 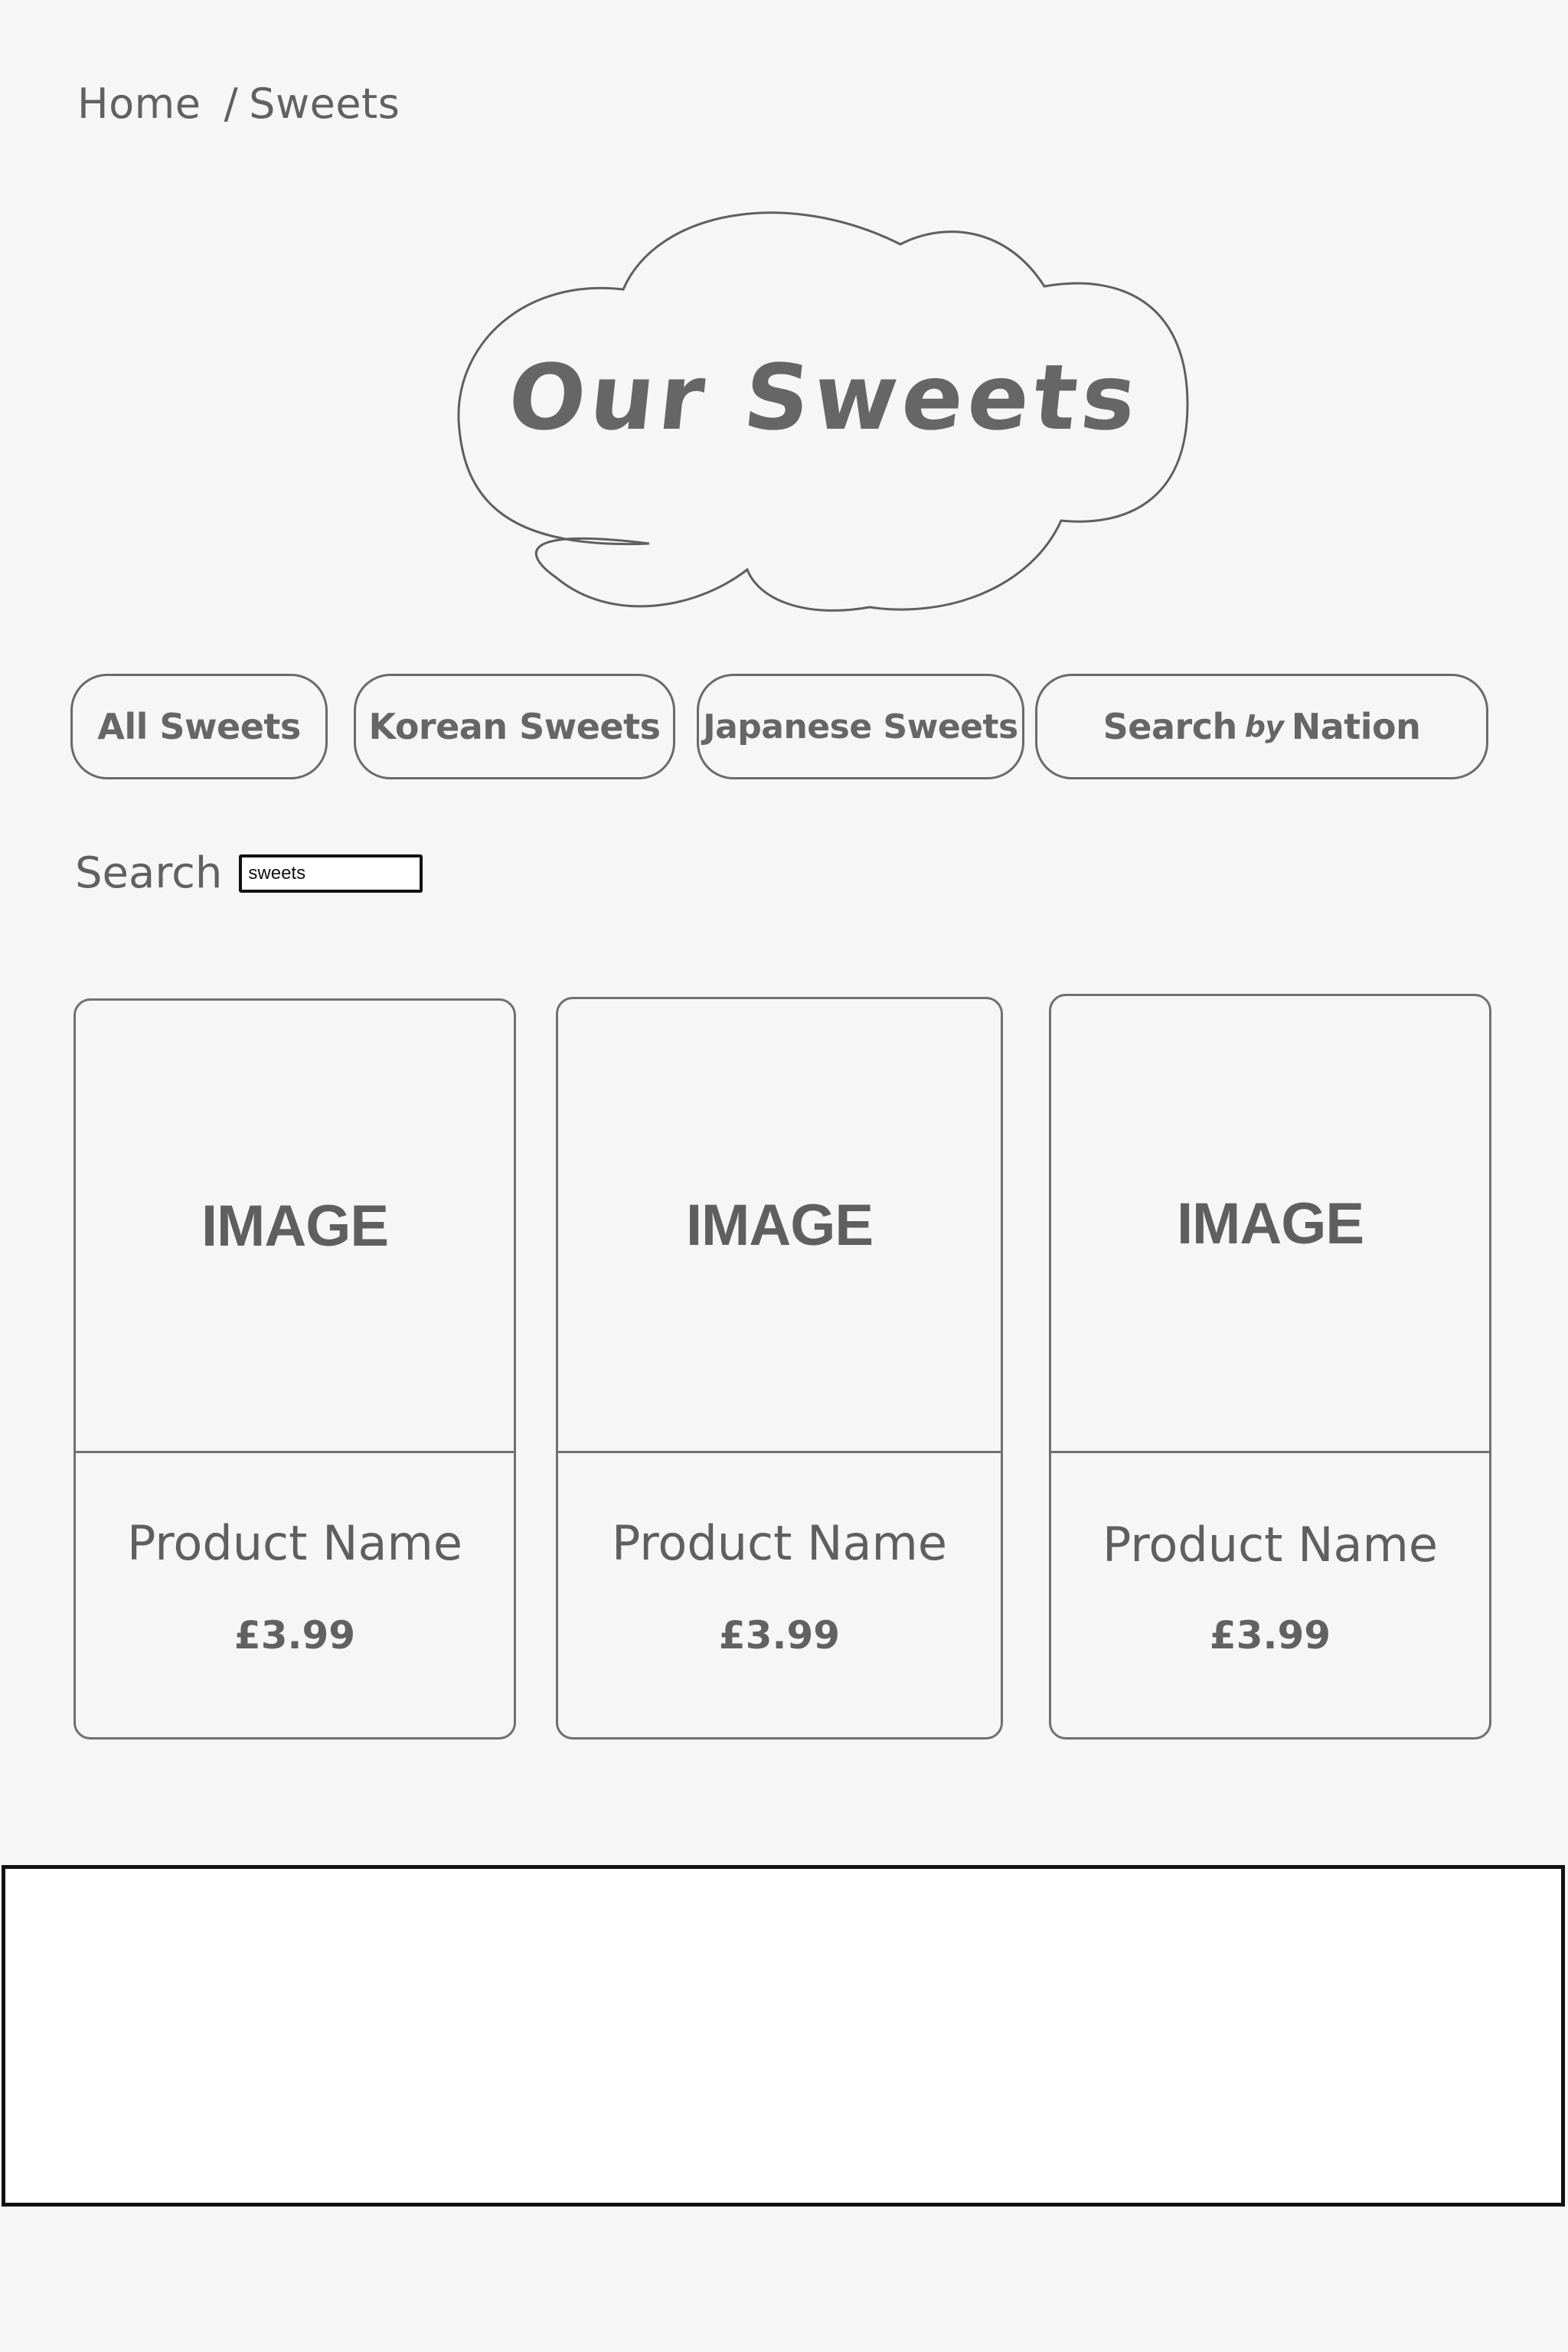 I want to click on breadcrumb-home-link: Home, so click(x=139, y=104).